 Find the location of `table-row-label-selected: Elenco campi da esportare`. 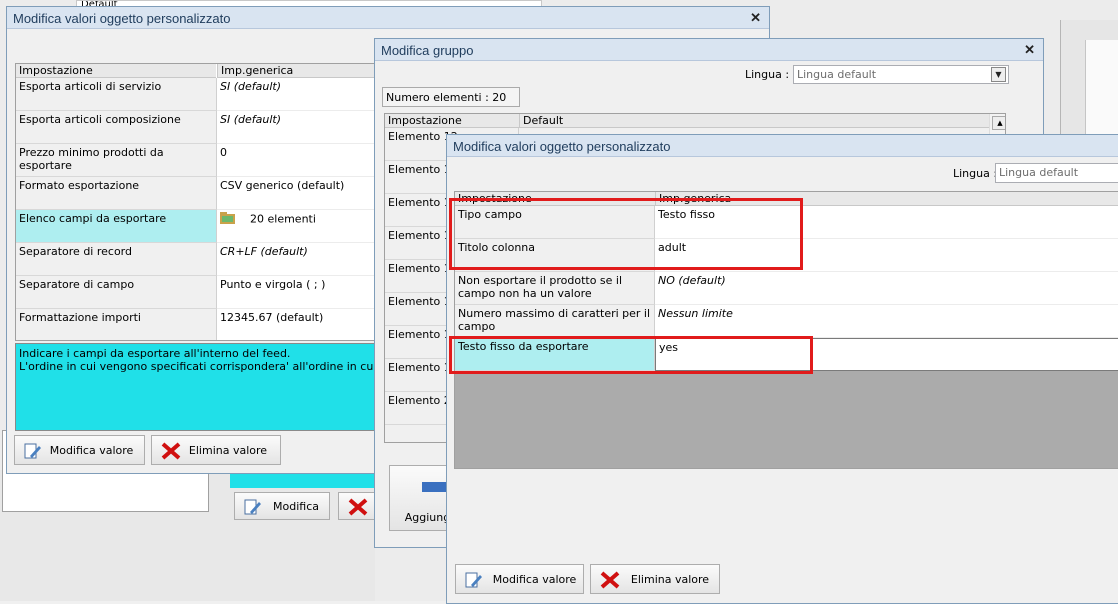

table-row-label-selected: Elenco campi da esportare is located at coordinates (116, 226).